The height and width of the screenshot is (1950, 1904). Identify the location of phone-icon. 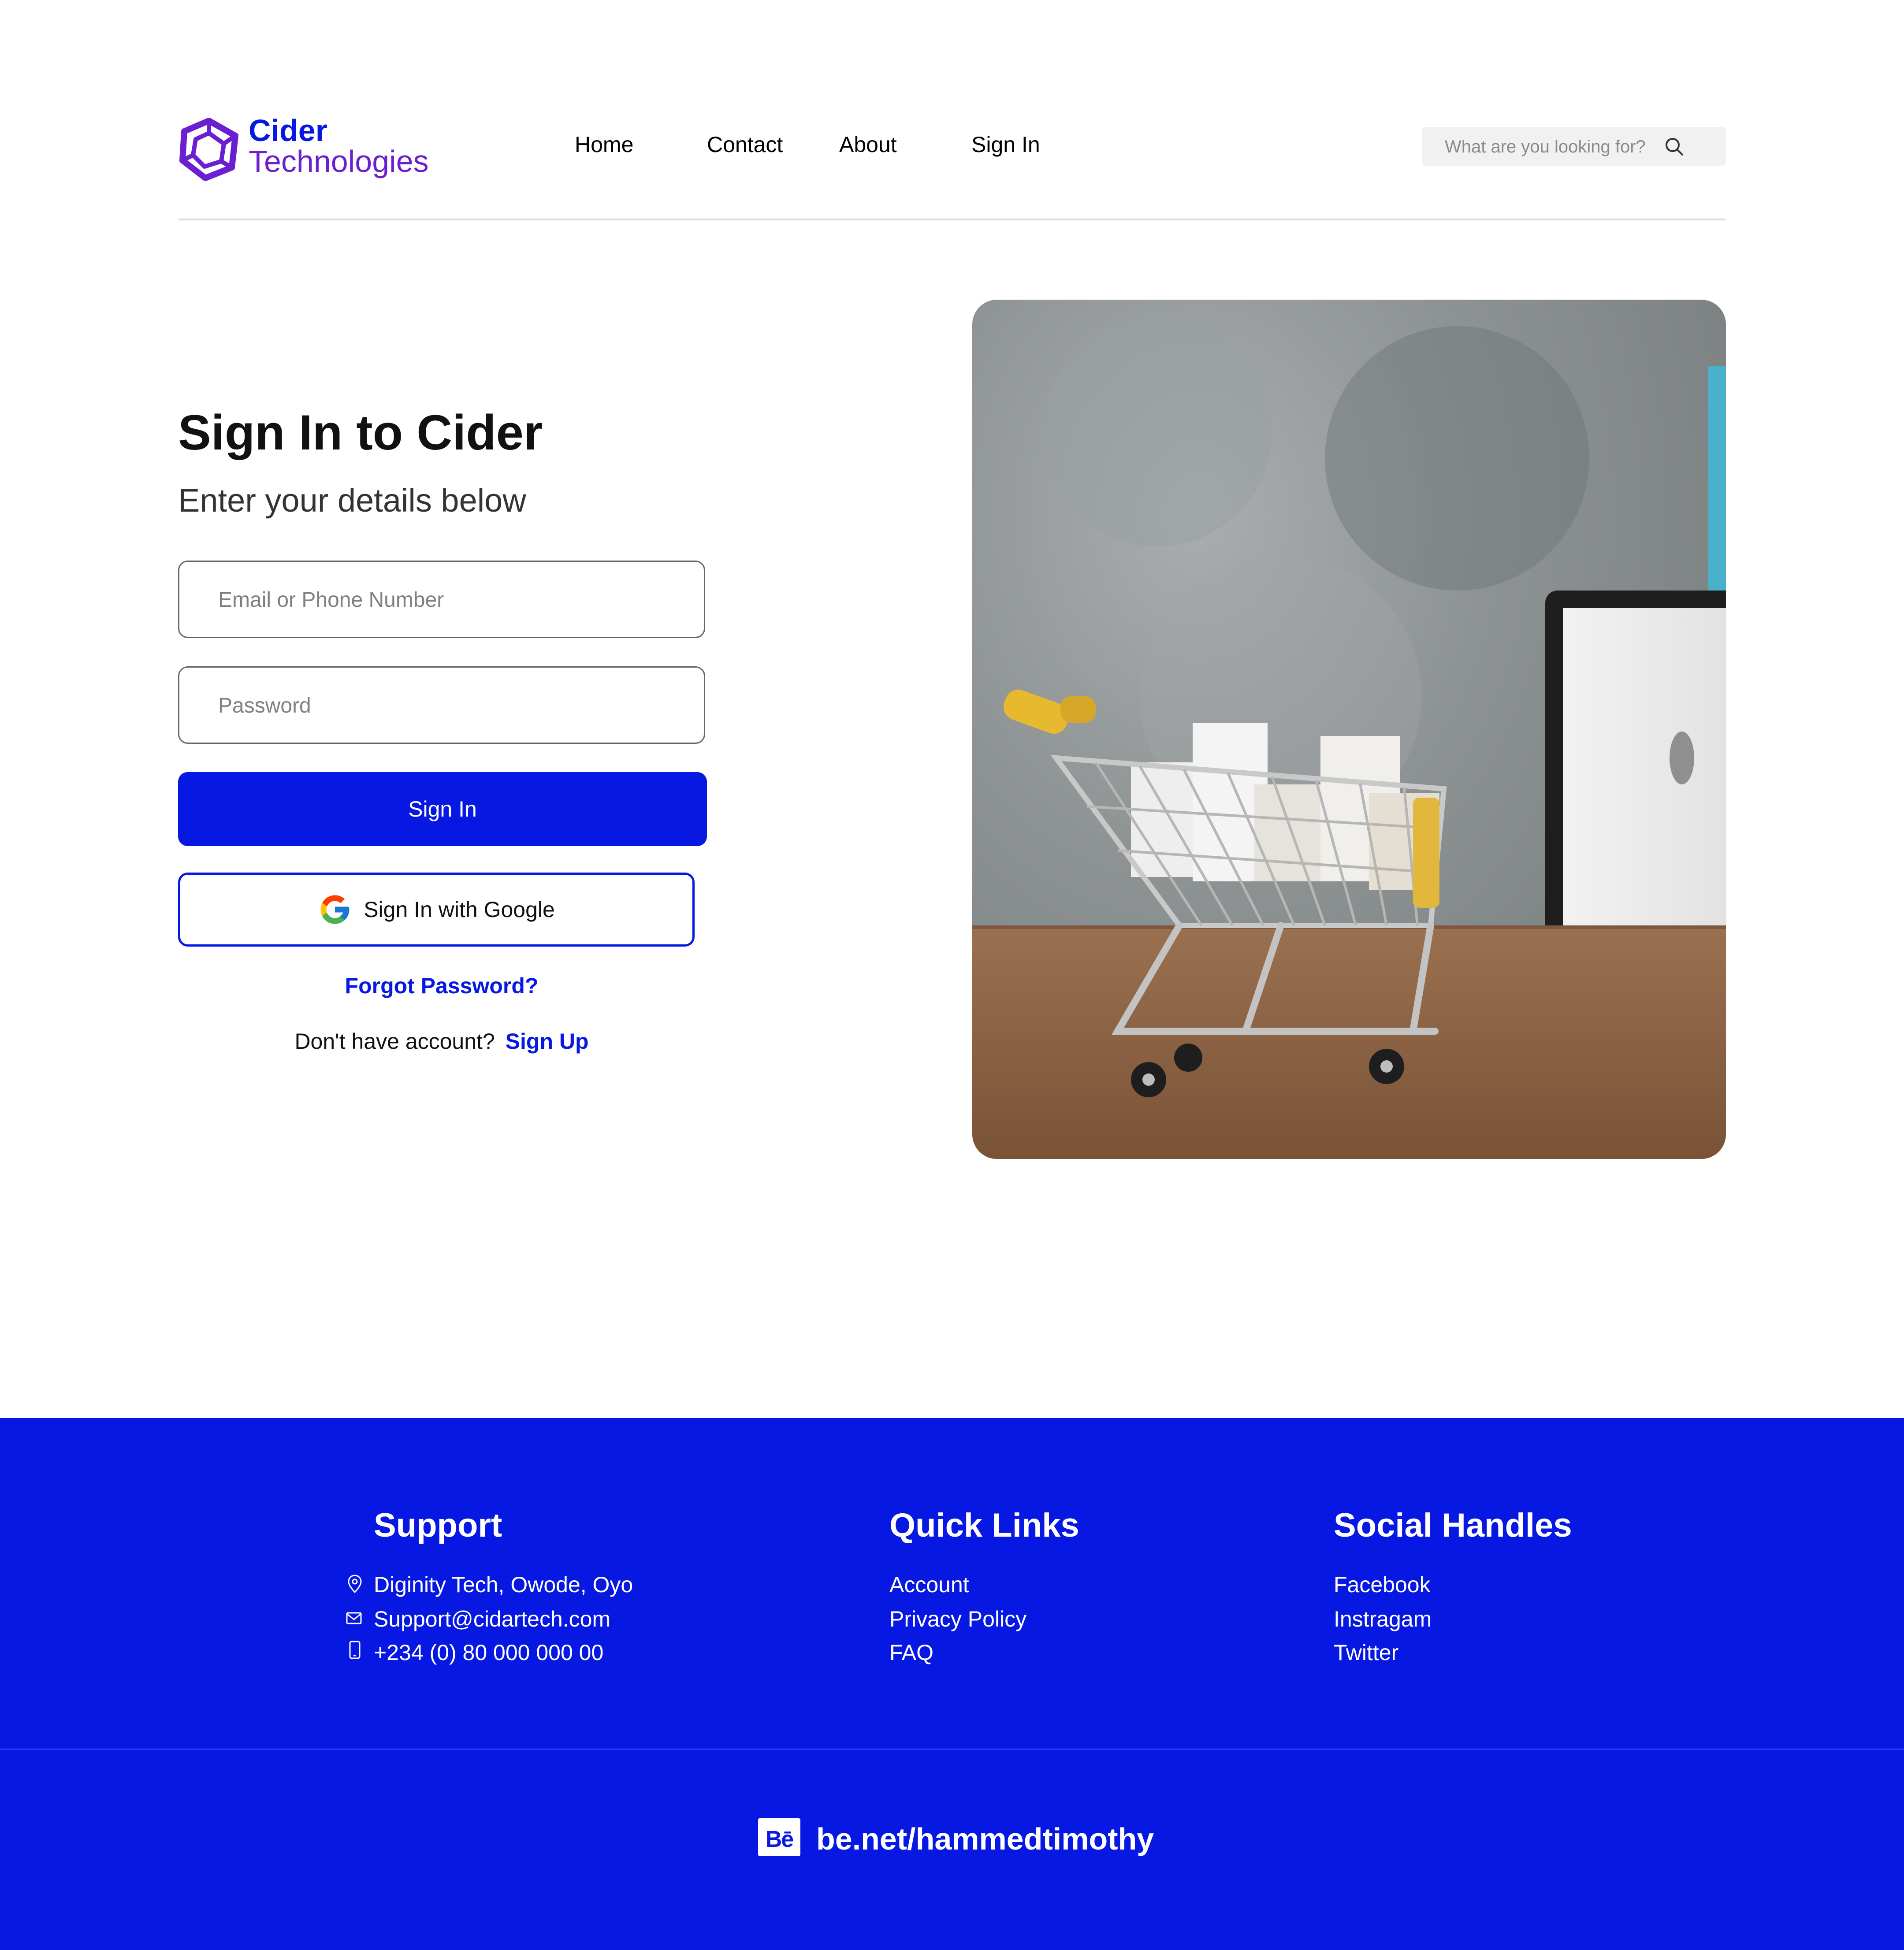
(355, 1650).